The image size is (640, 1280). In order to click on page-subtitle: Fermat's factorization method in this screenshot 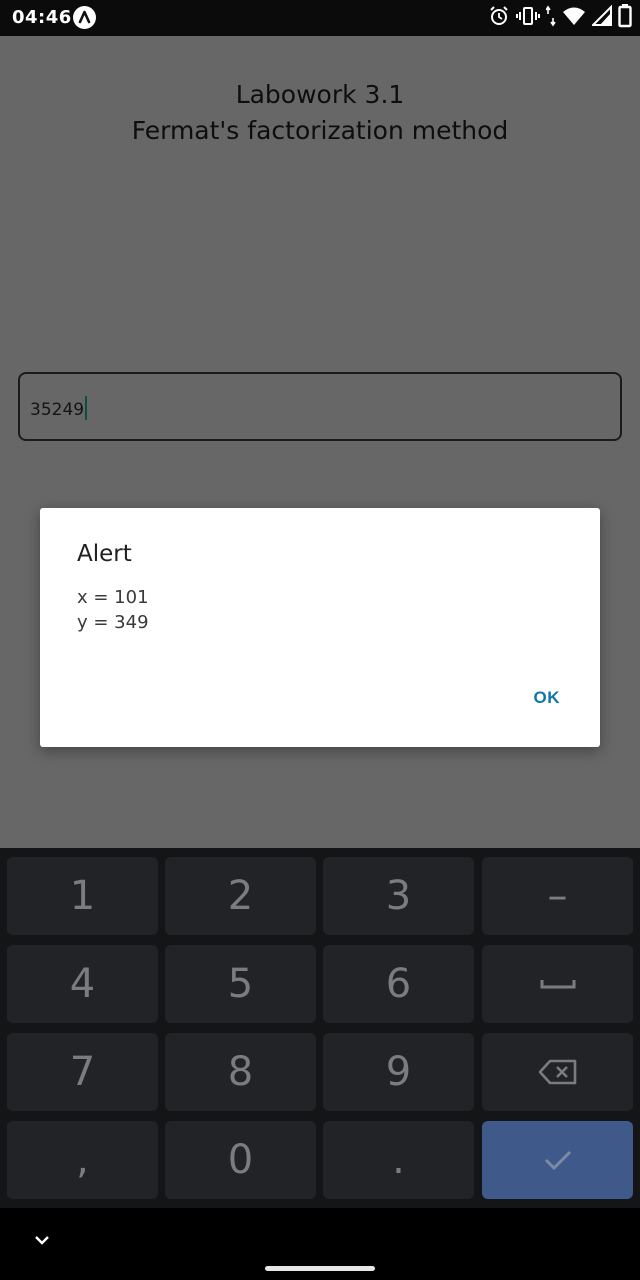, I will do `click(320, 130)`.